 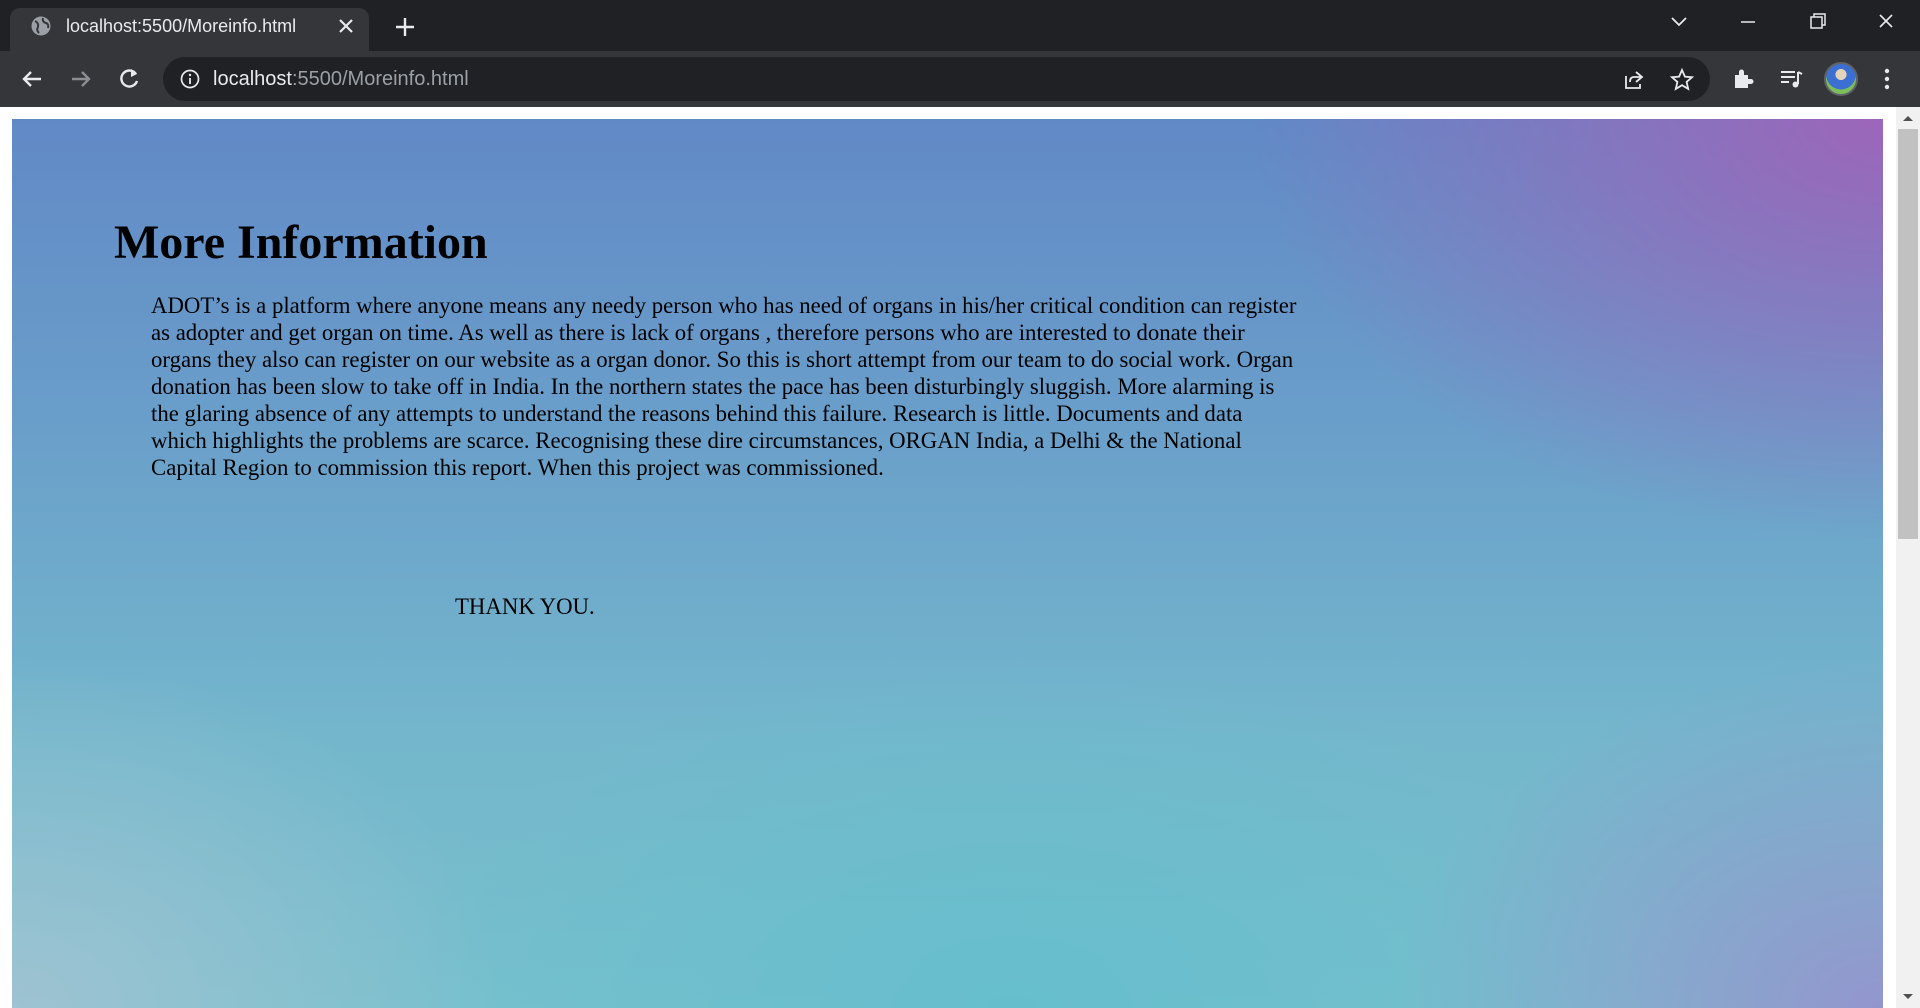 I want to click on browser-tab: localhost:5500/Moreinfo.html, so click(x=189, y=29).